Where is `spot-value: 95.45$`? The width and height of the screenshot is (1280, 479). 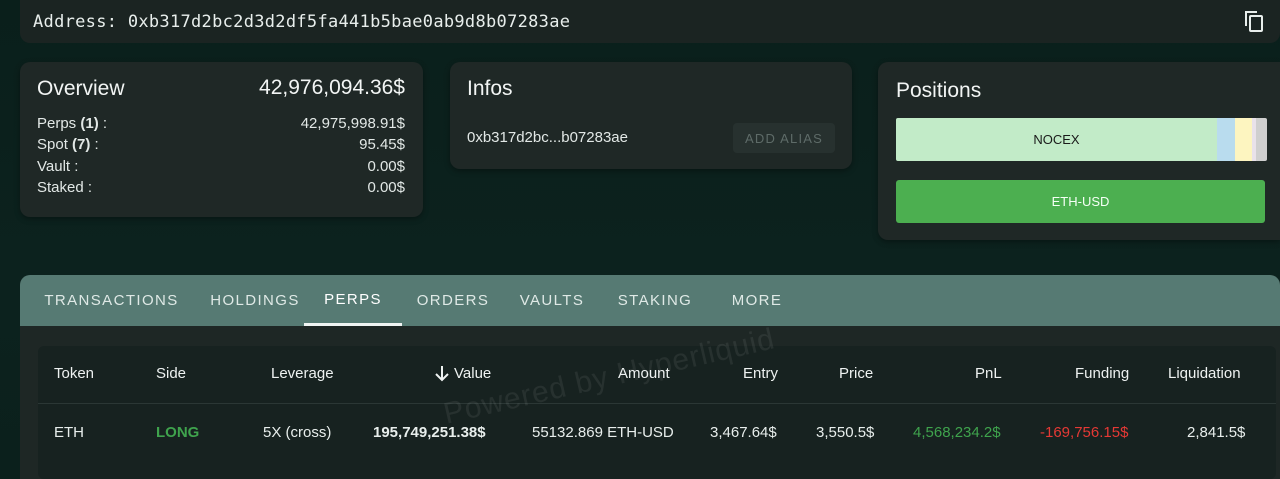
spot-value: 95.45$ is located at coordinates (382, 144).